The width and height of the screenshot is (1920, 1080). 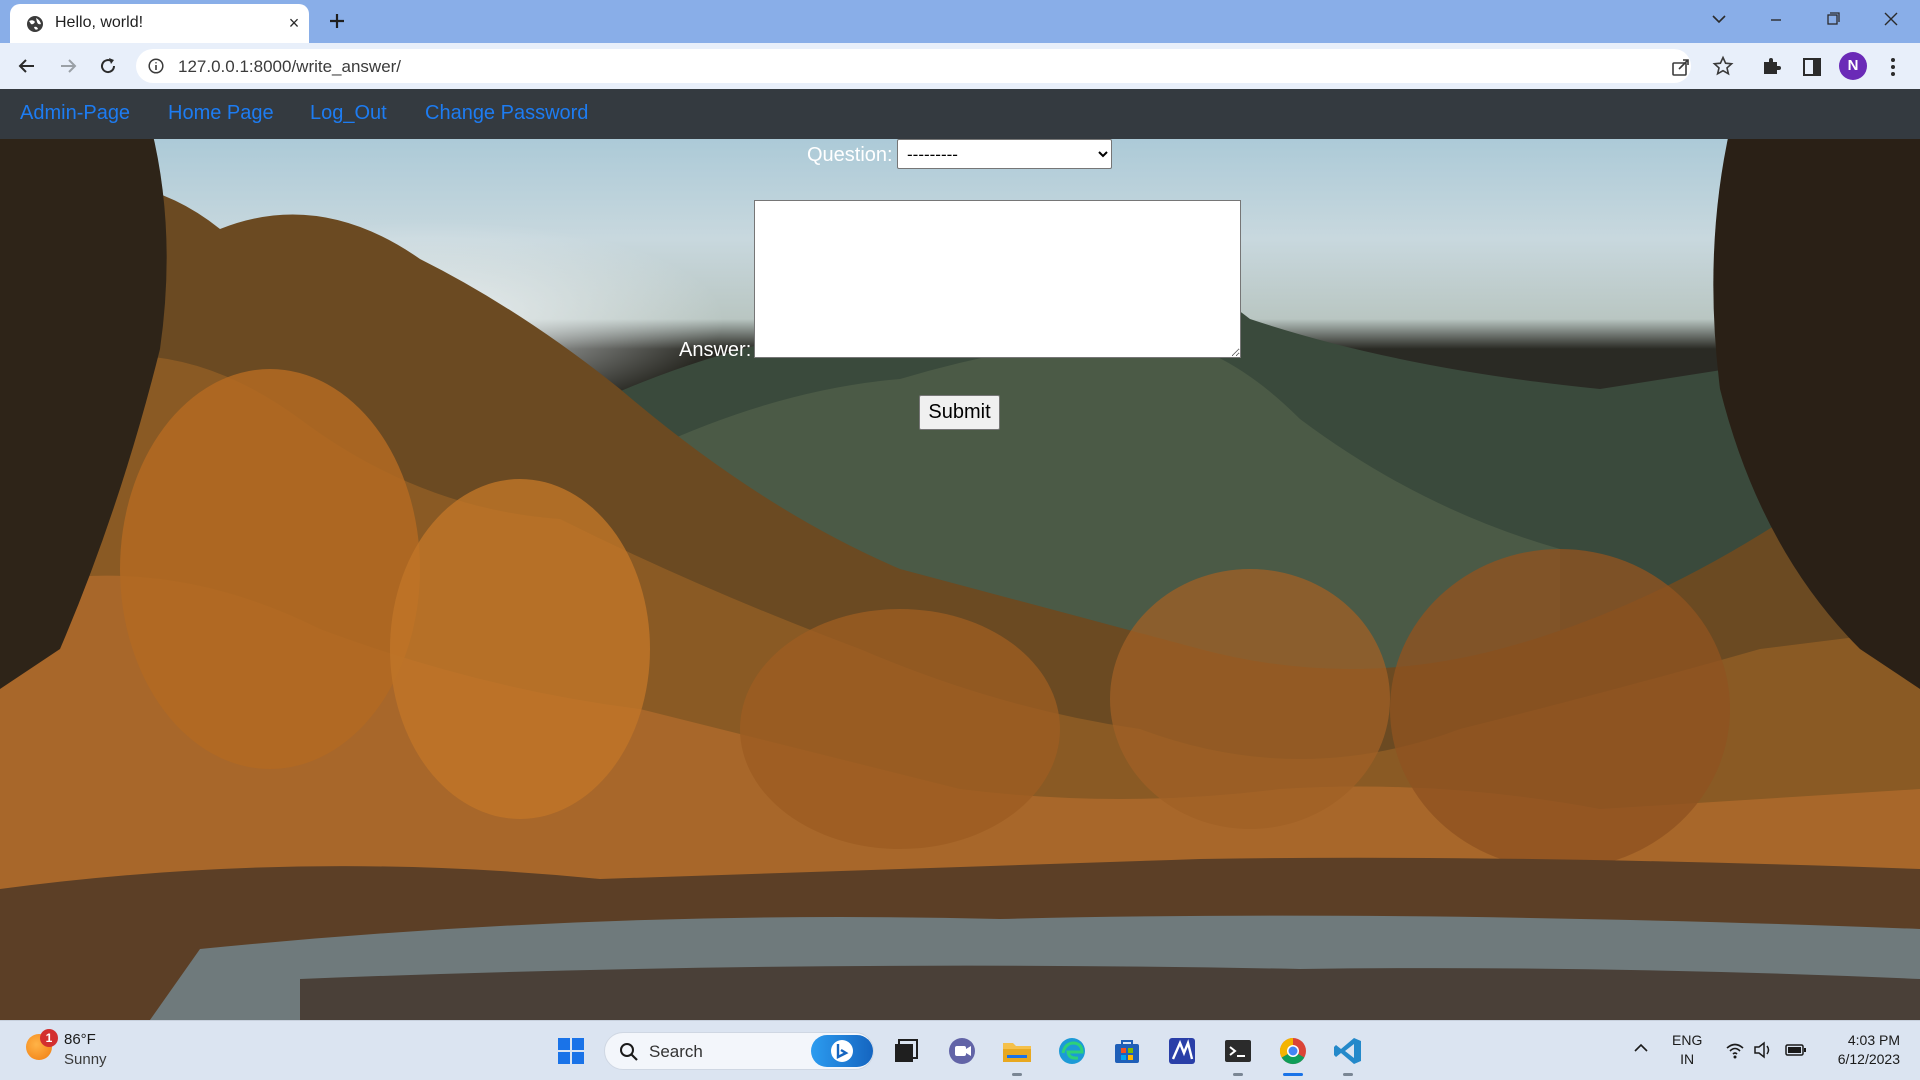 I want to click on teams-icon, so click(x=962, y=1051).